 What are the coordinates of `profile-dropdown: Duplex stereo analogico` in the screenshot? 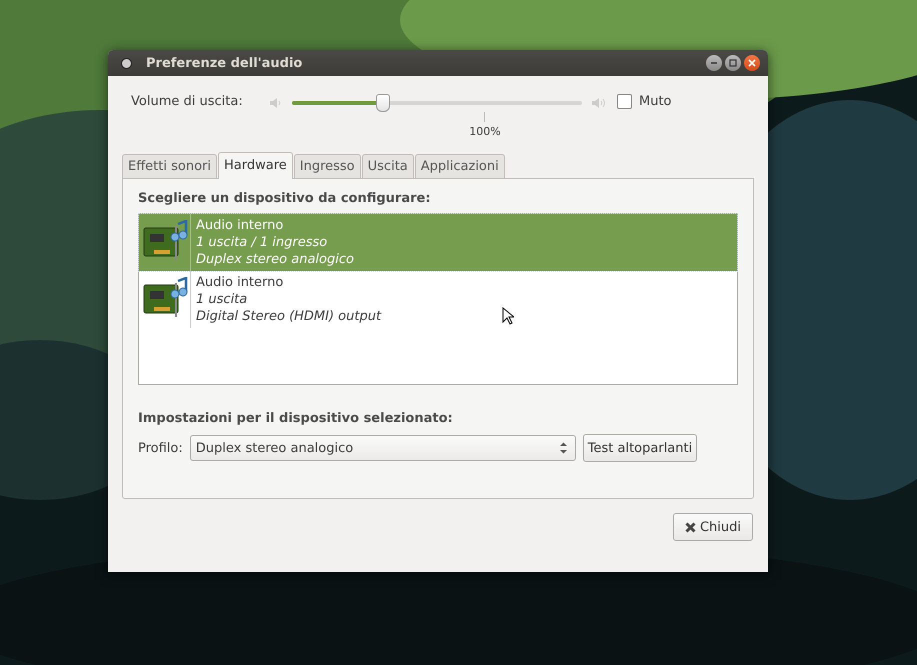 It's located at (383, 448).